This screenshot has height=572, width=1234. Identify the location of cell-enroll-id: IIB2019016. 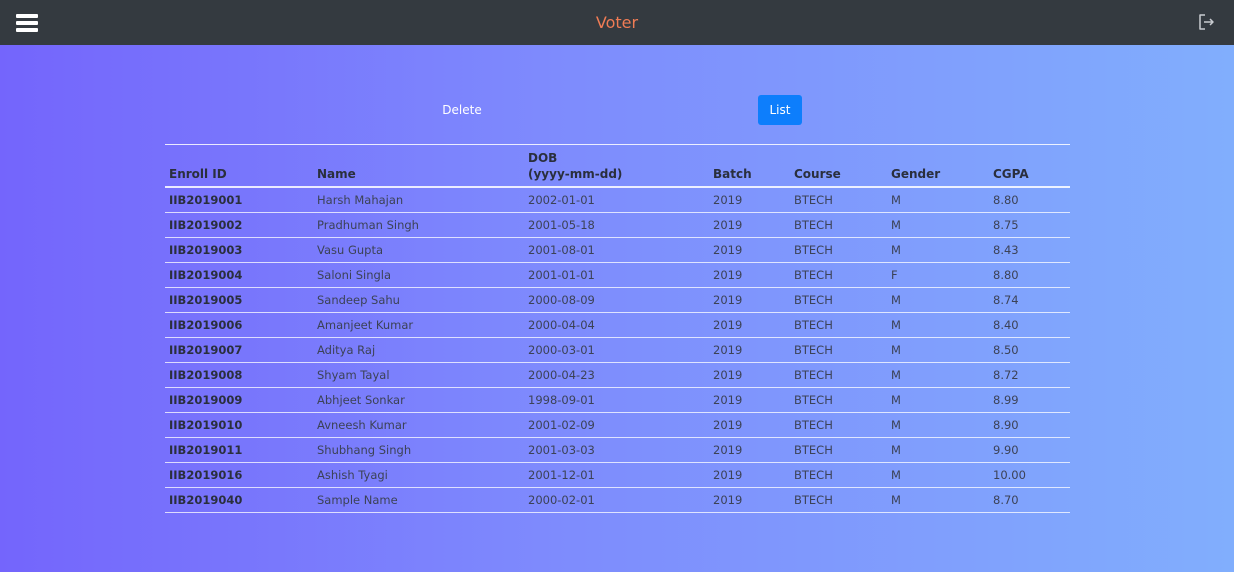
(239, 475).